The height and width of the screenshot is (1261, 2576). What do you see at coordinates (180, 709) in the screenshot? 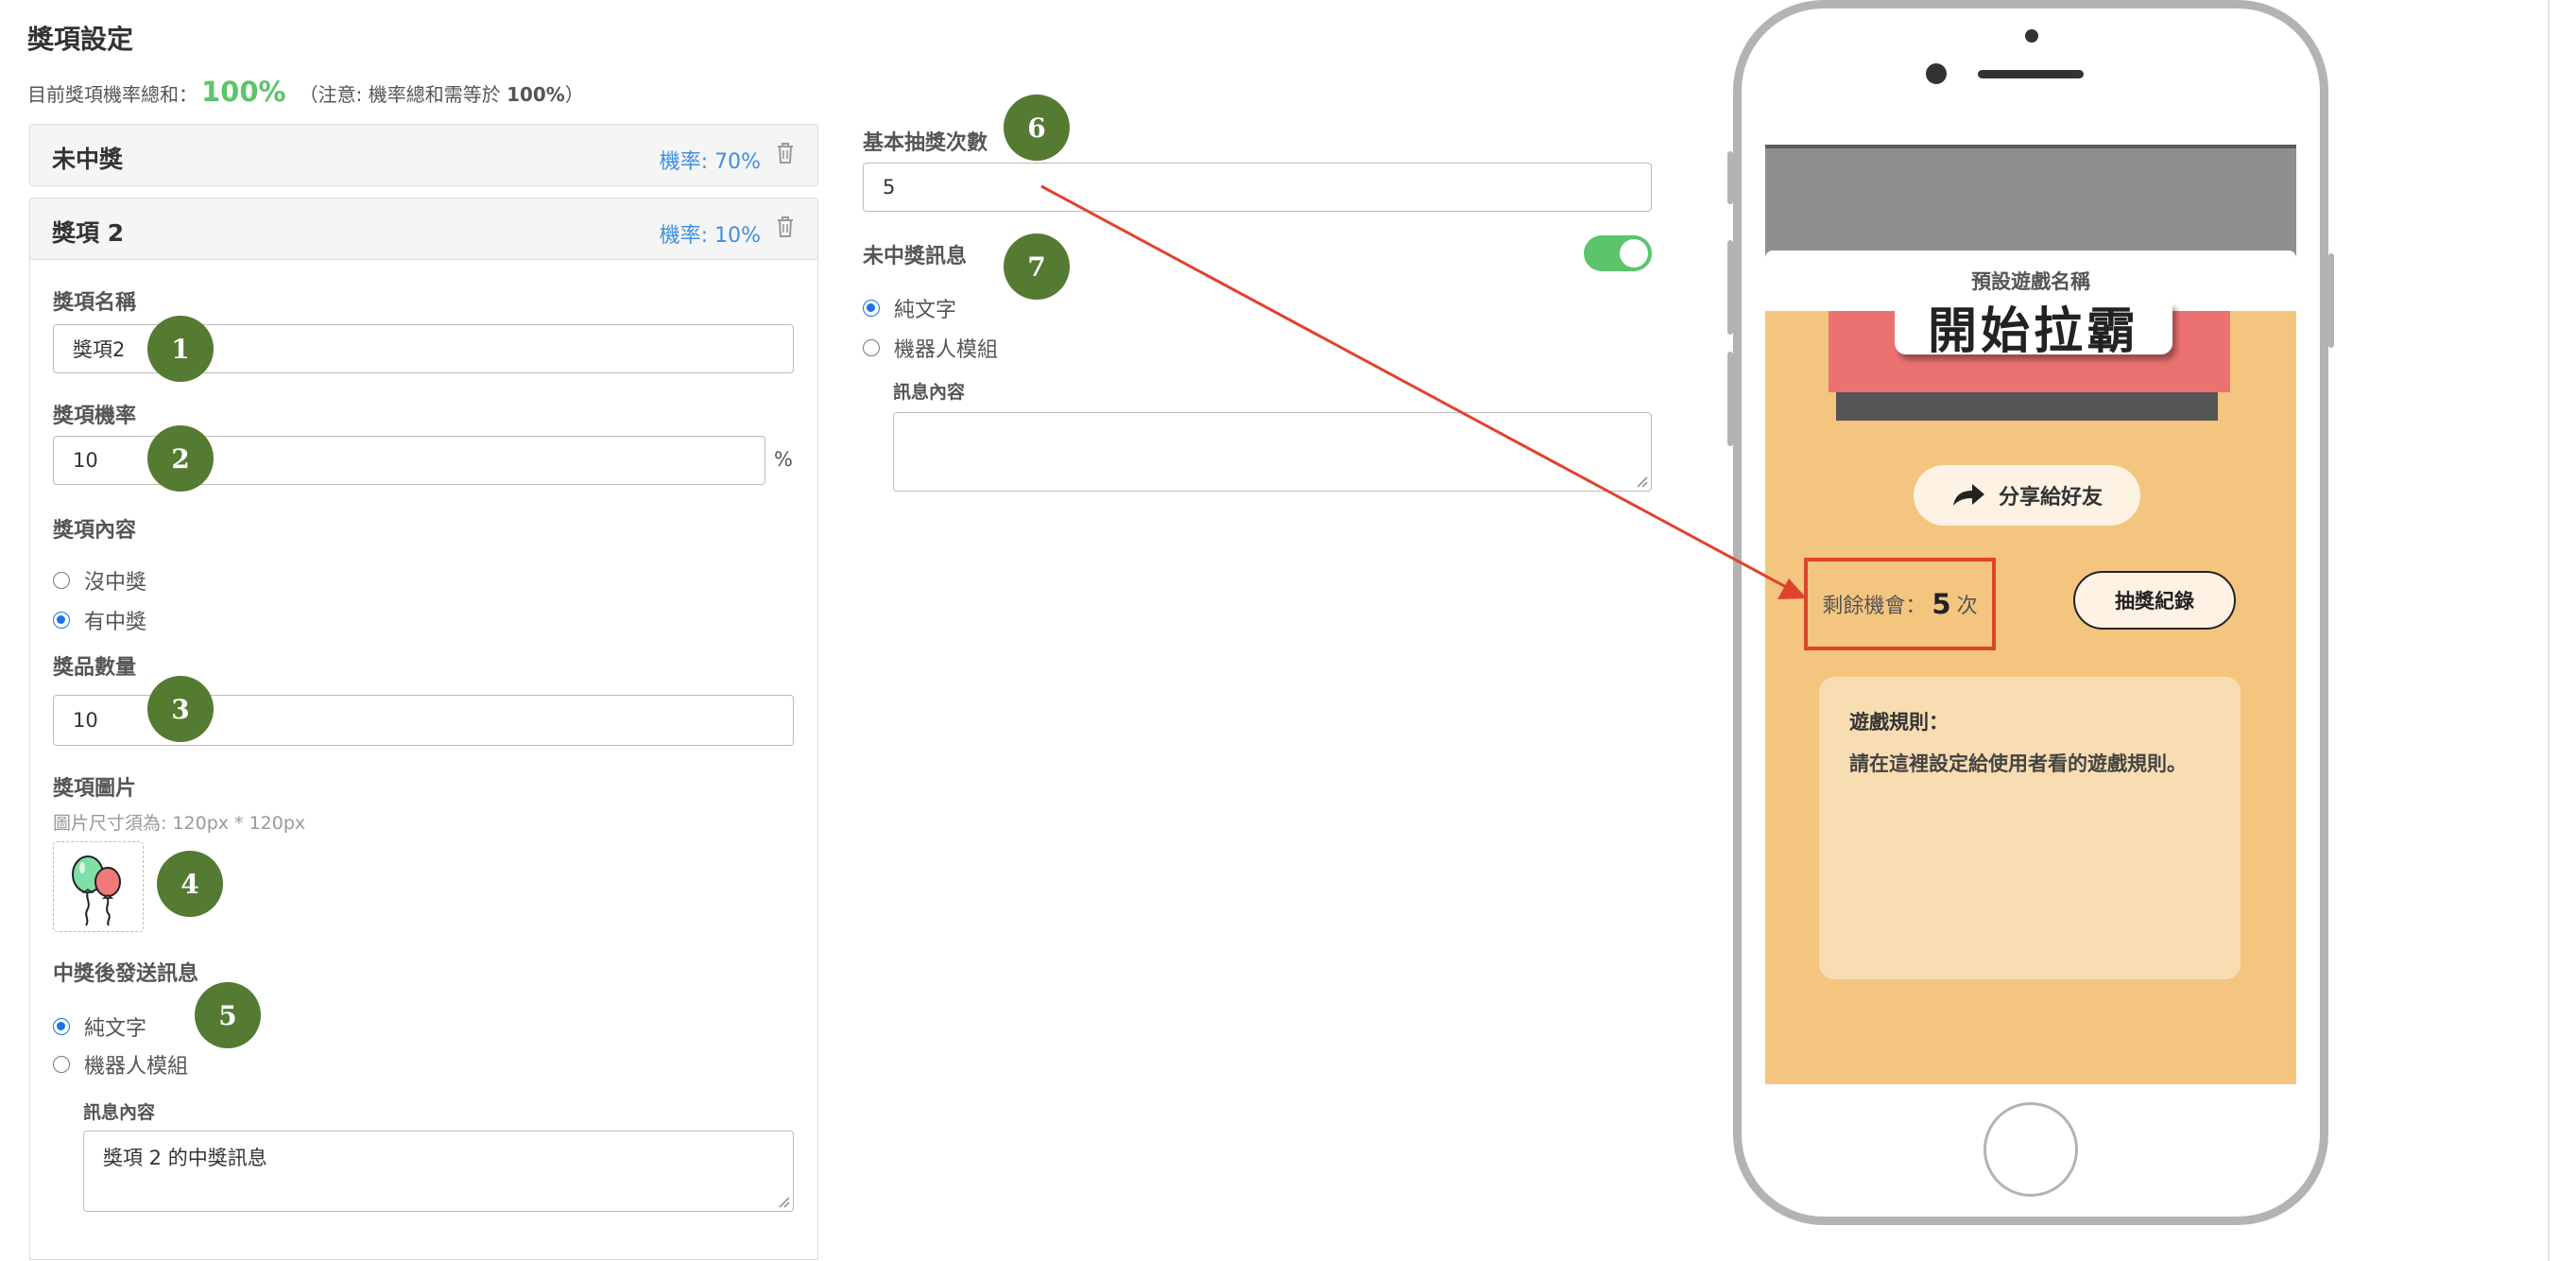
I see `step-badge: 3` at bounding box center [180, 709].